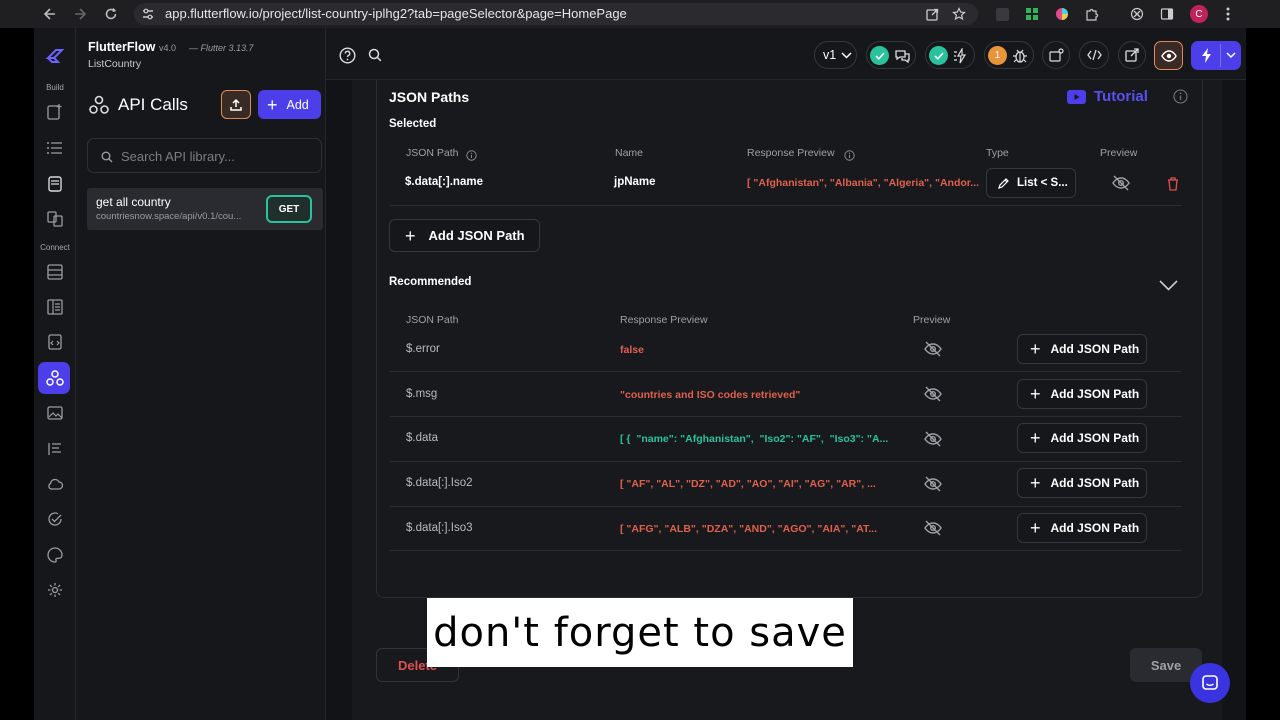  What do you see at coordinates (17, 374) in the screenshot?
I see `video-frame-left` at bounding box center [17, 374].